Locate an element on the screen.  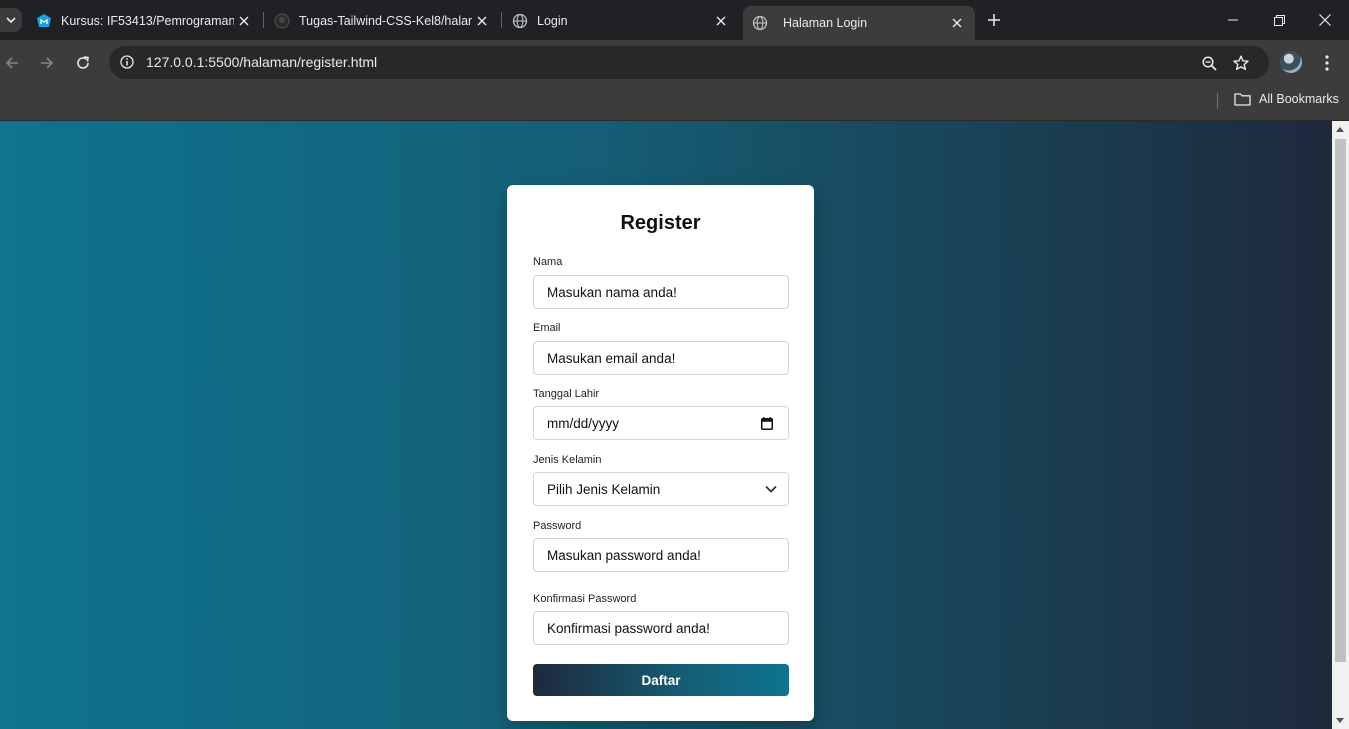
close-window-button is located at coordinates (1325, 20).